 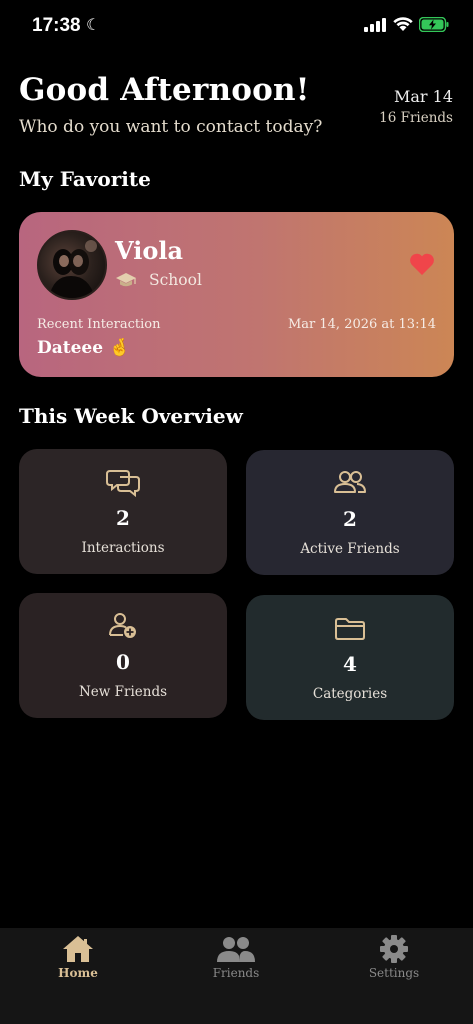 I want to click on header-date: Mar 14, so click(x=423, y=96).